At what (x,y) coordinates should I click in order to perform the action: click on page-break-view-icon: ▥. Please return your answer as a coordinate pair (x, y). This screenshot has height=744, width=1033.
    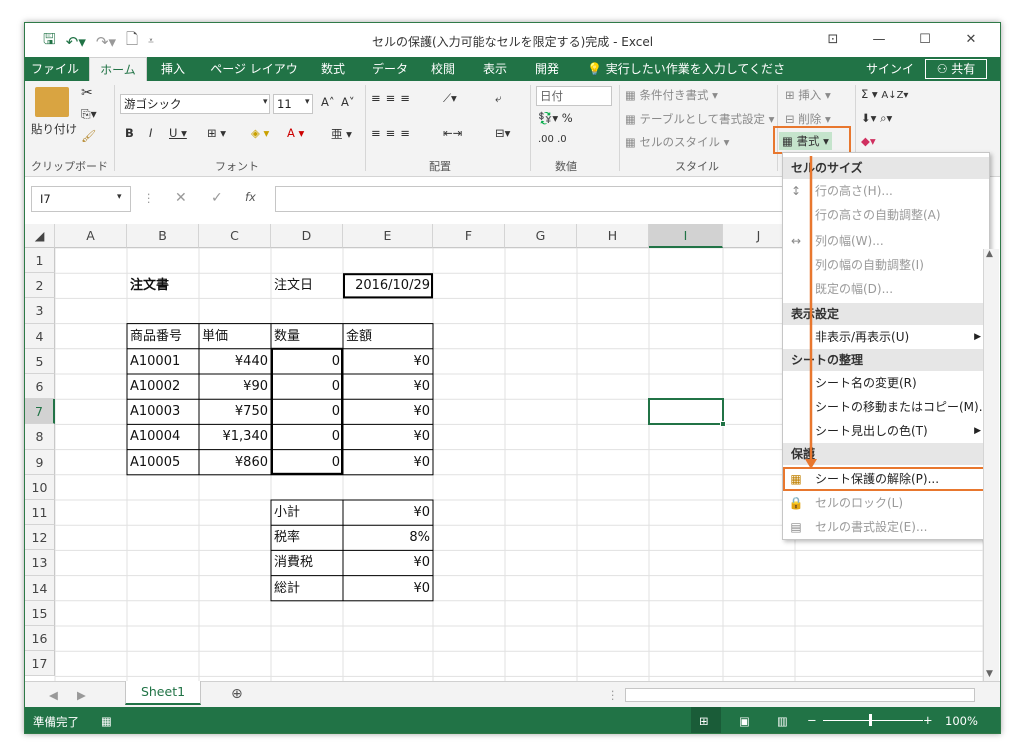
    Looking at the image, I should click on (782, 721).